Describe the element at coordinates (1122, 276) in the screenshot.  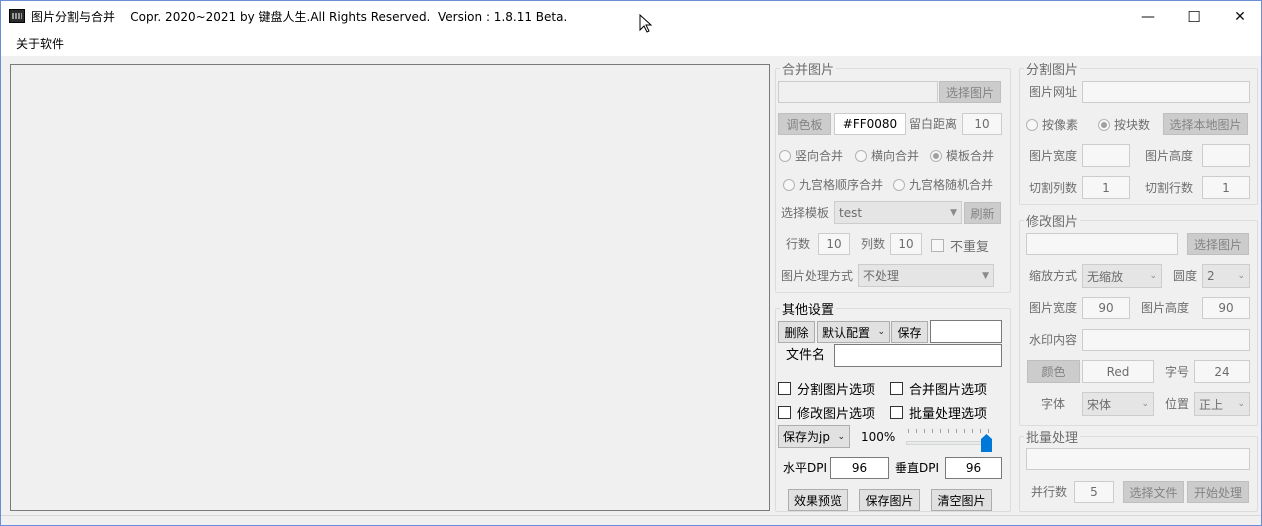
I see `scale-mode-select: 无缩放 ⌄` at that location.